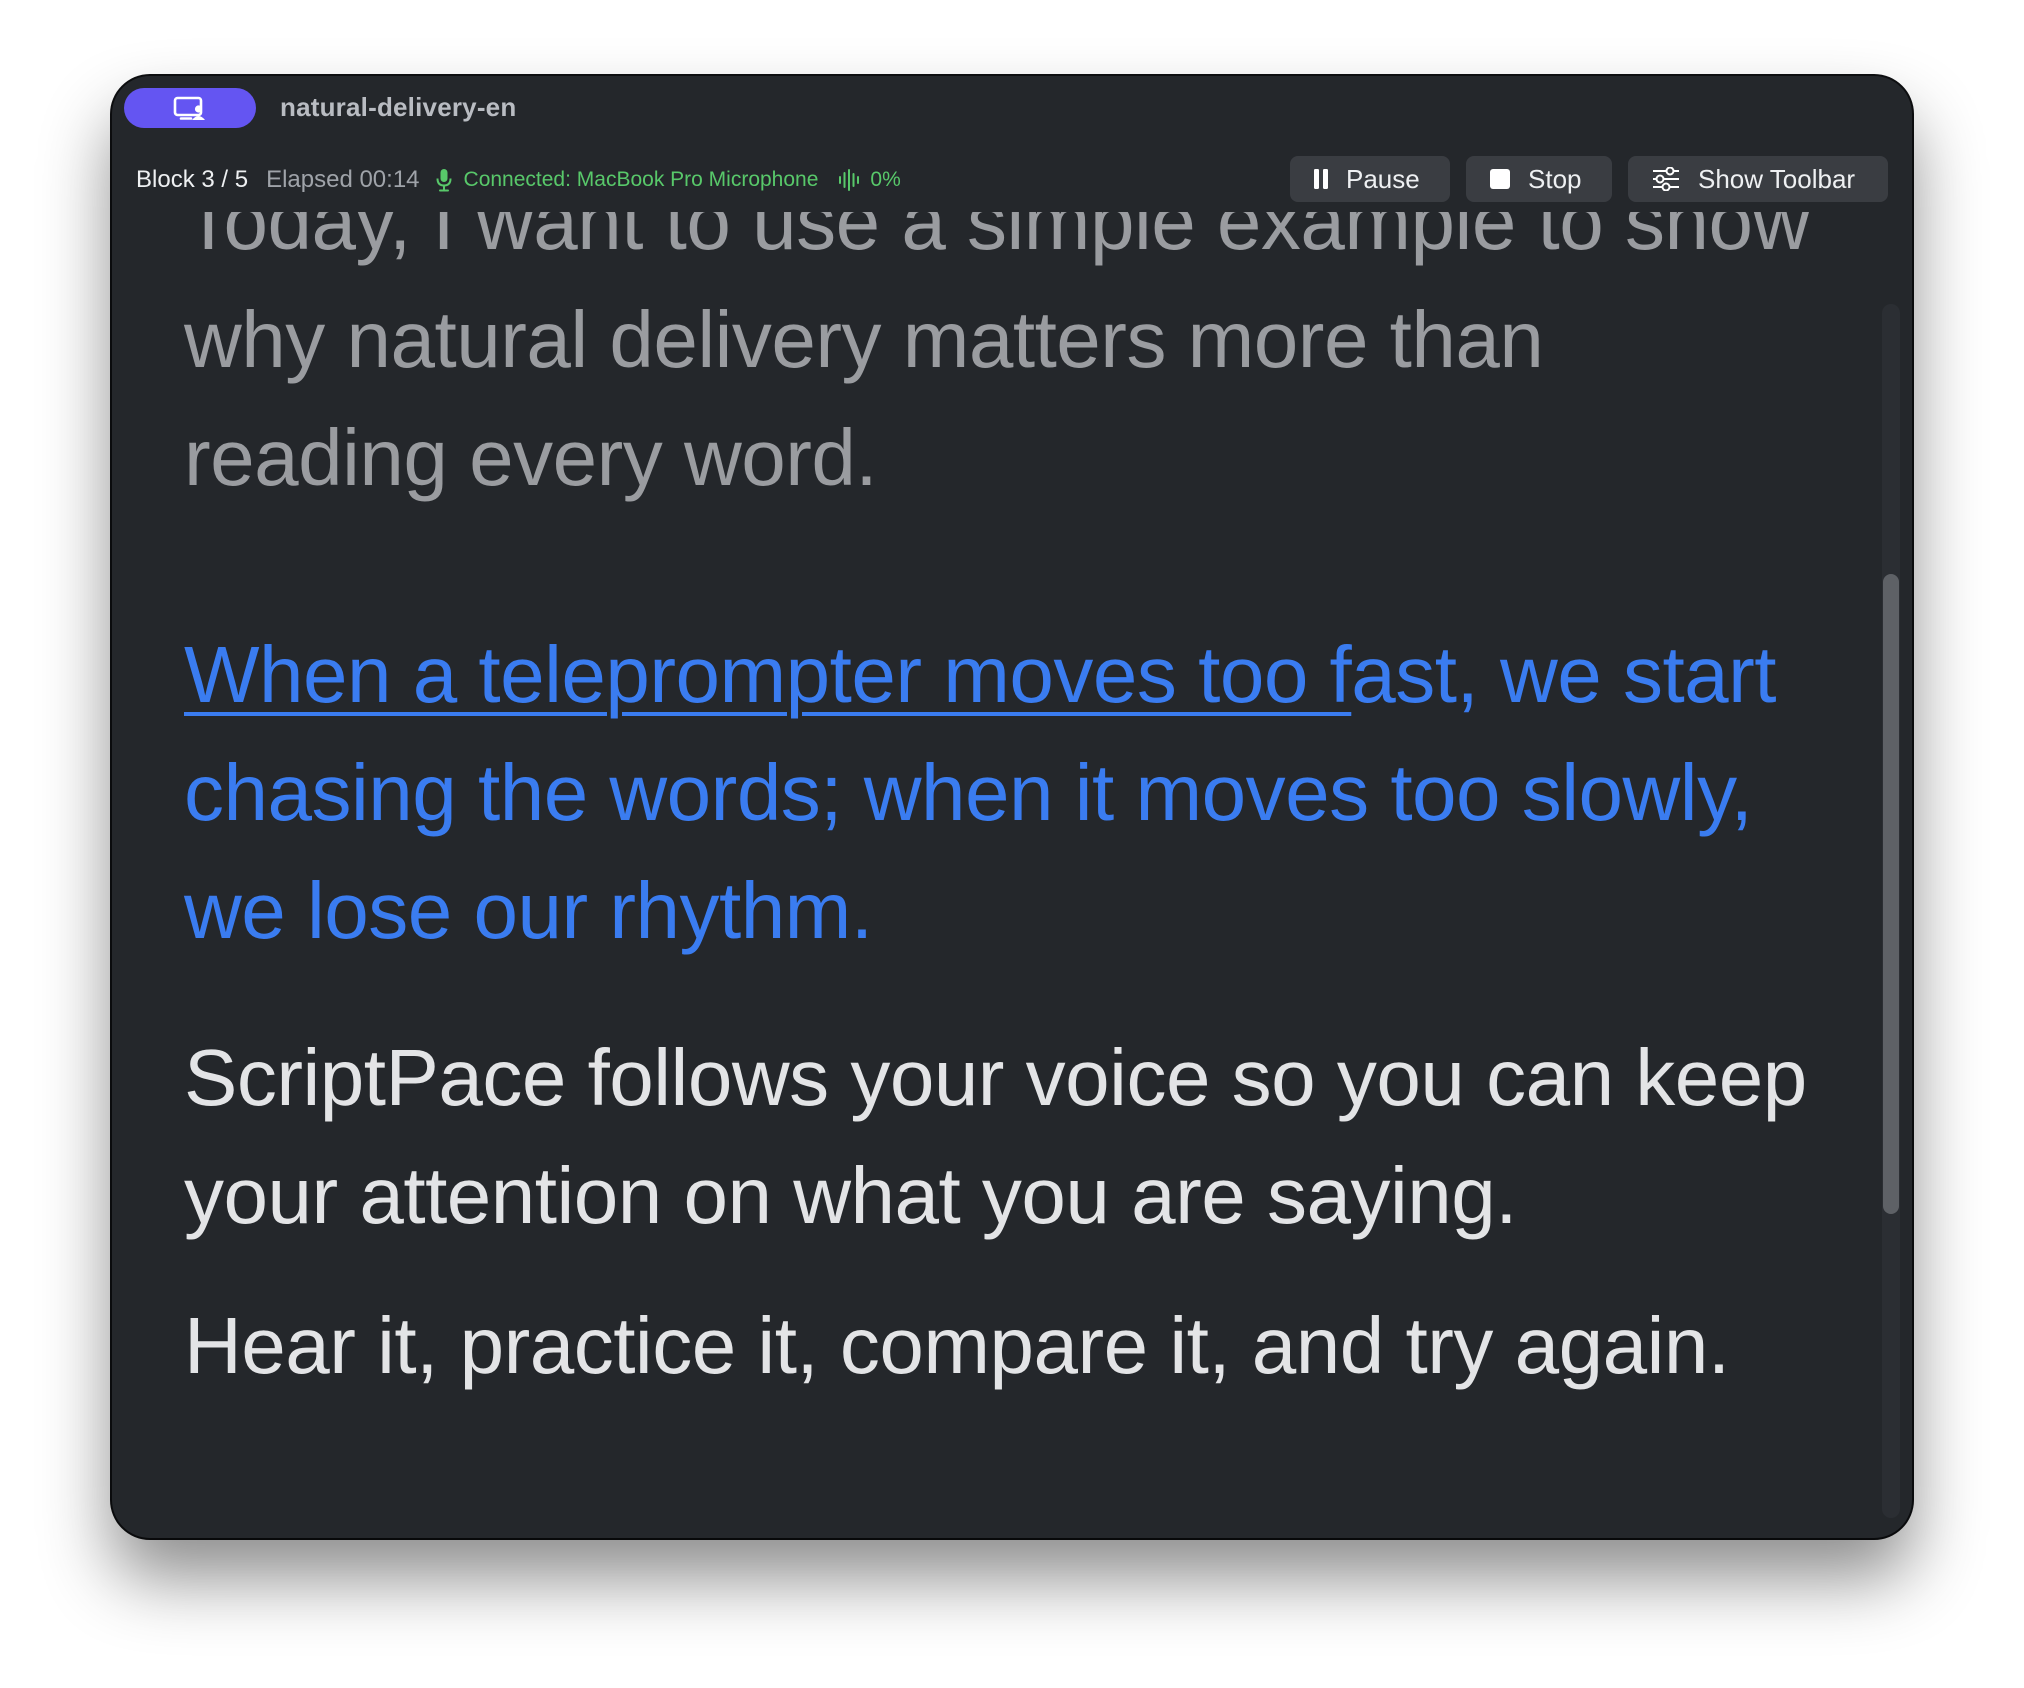 This screenshot has width=2024, height=1688. I want to click on microphone-connection-status: Connected: MacBook Pro Microphone, so click(641, 179).